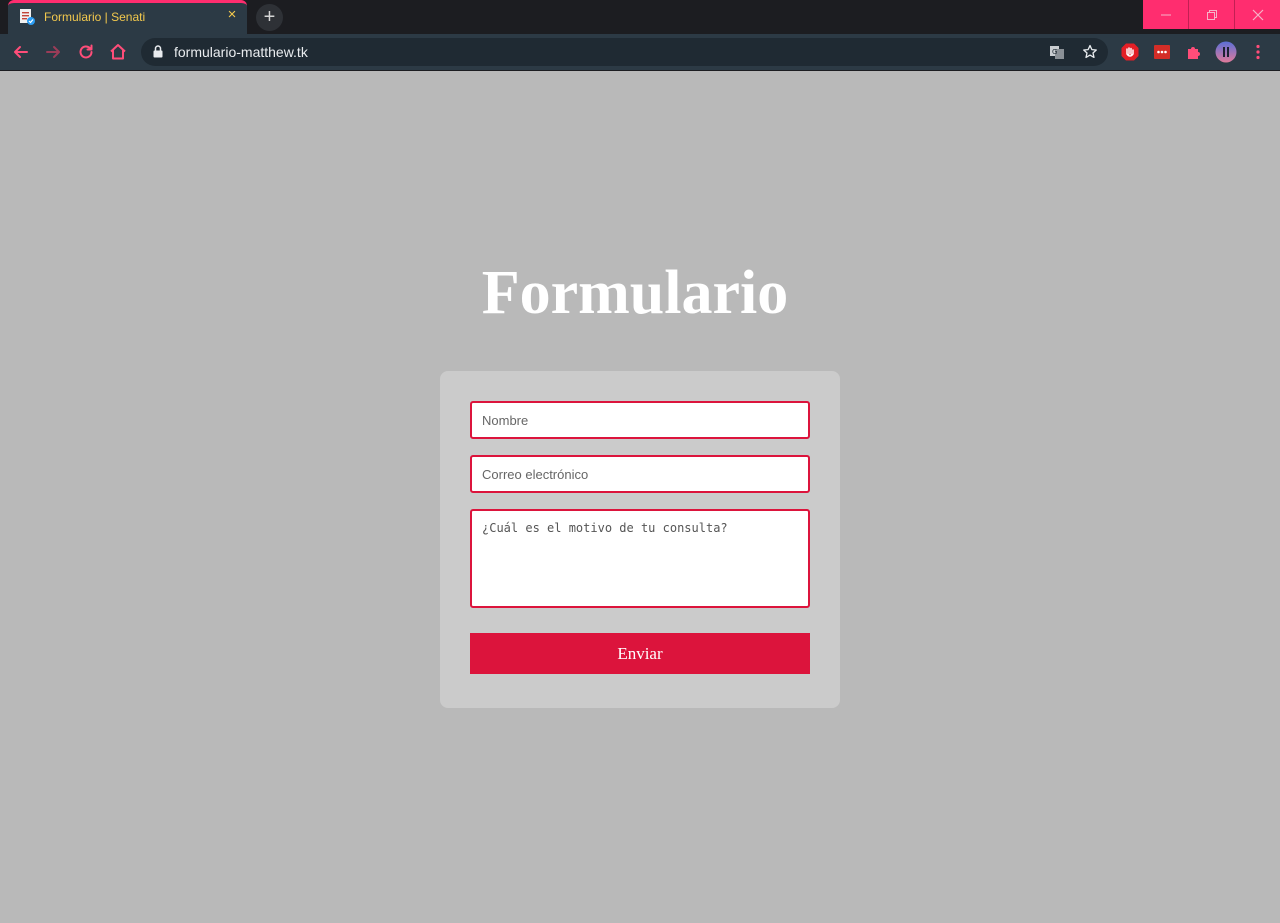  I want to click on translate-icon: G, so click(1057, 52).